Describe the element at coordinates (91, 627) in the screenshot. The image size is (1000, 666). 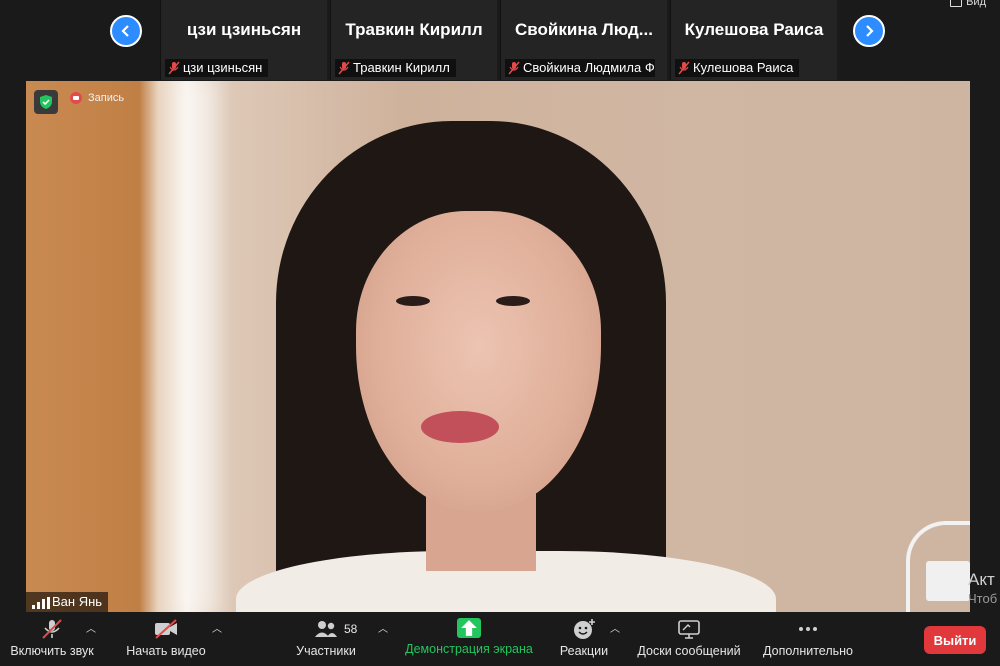
I see `audio-options-caret: ︿` at that location.